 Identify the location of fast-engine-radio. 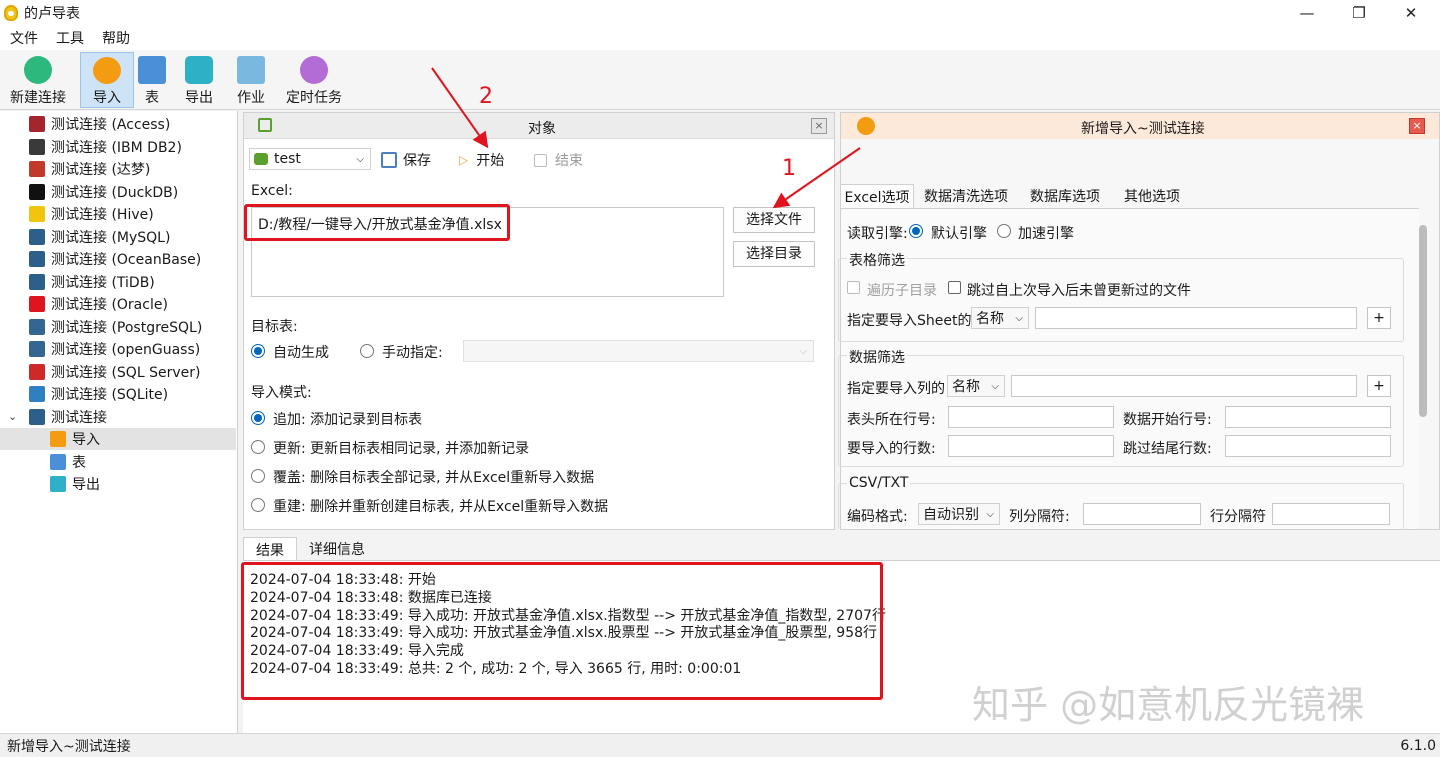
(1004, 231).